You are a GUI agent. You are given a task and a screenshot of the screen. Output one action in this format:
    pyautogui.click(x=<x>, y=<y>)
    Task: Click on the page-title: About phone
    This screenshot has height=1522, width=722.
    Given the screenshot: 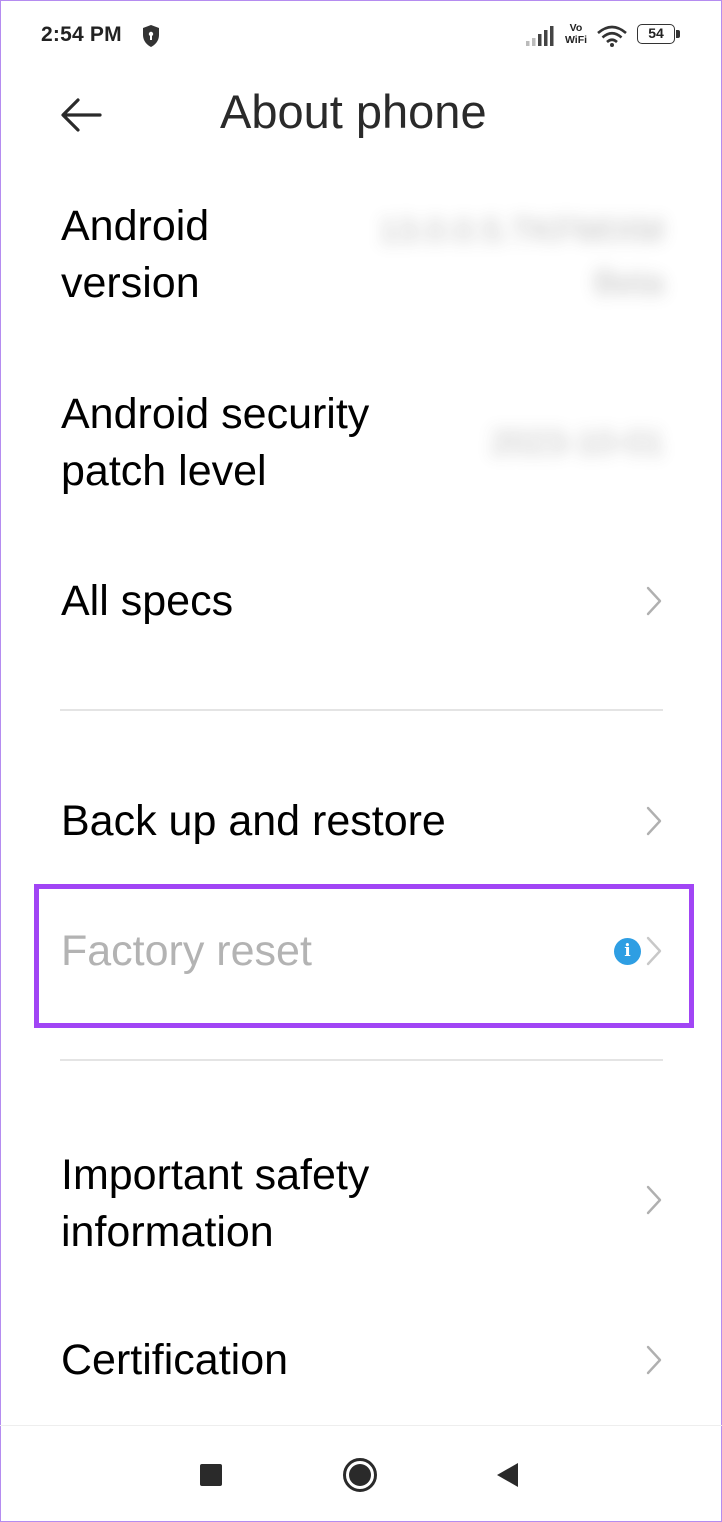 What is the action you would take?
    pyautogui.click(x=353, y=111)
    